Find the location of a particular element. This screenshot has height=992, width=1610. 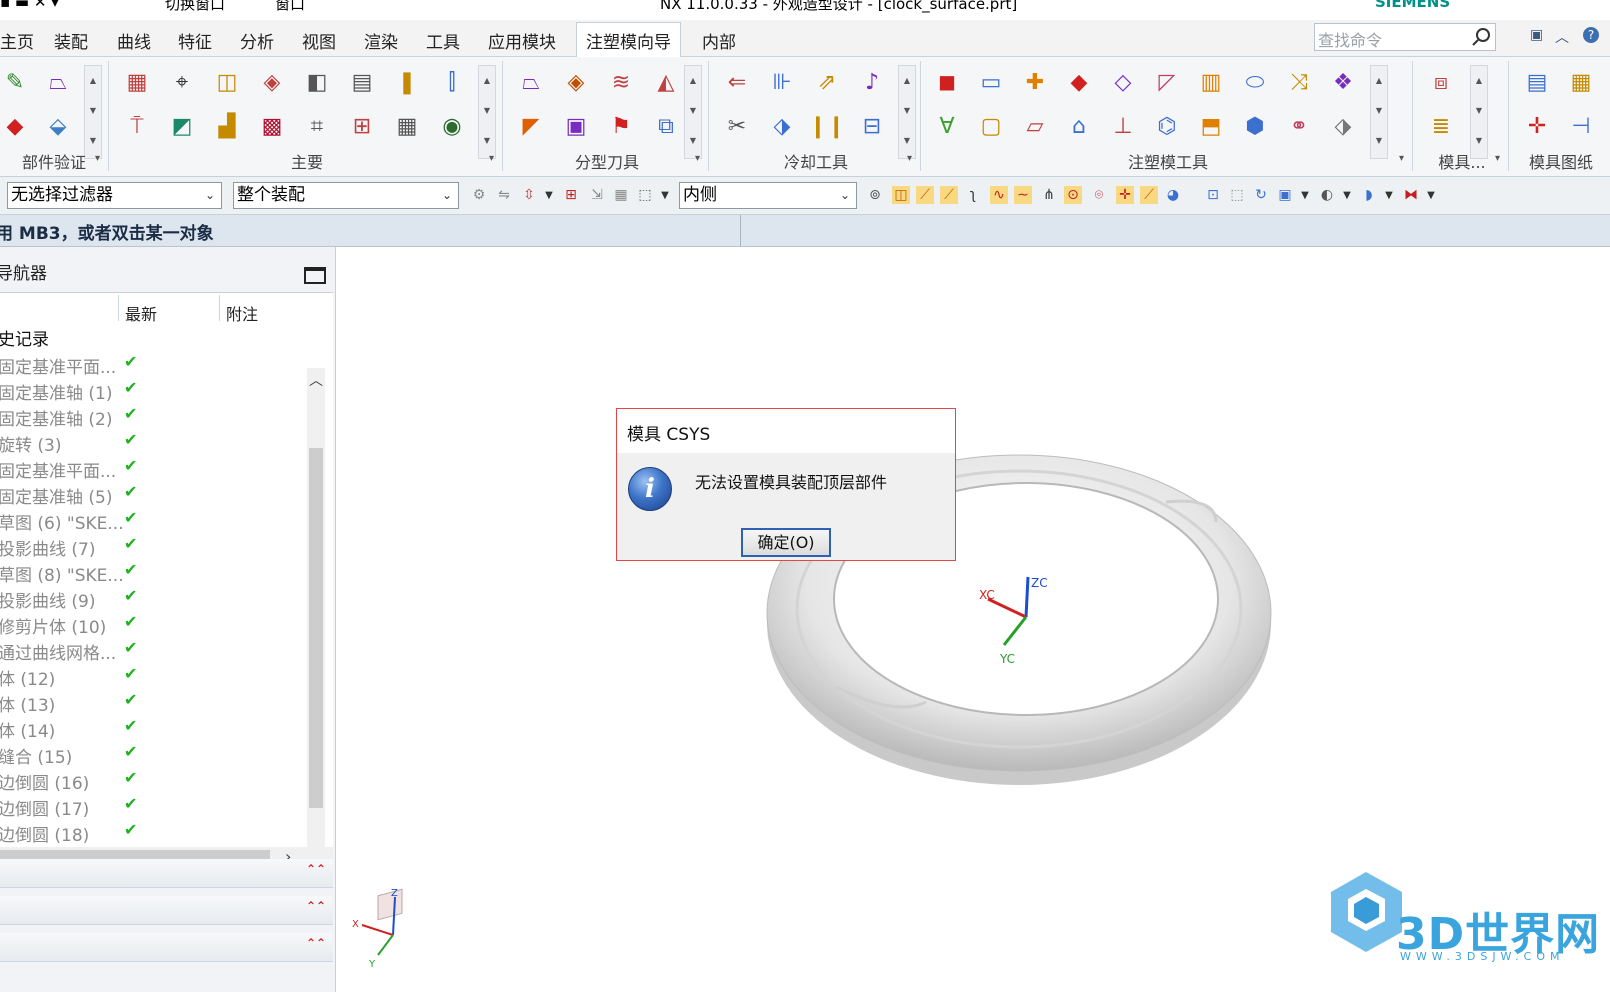

snap-control-icon: ∿ is located at coordinates (999, 195).